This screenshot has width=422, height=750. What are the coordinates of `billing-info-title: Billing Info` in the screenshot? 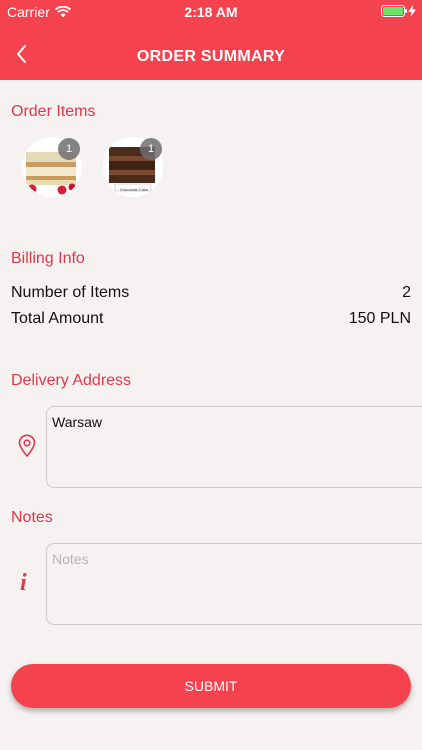 It's located at (48, 258).